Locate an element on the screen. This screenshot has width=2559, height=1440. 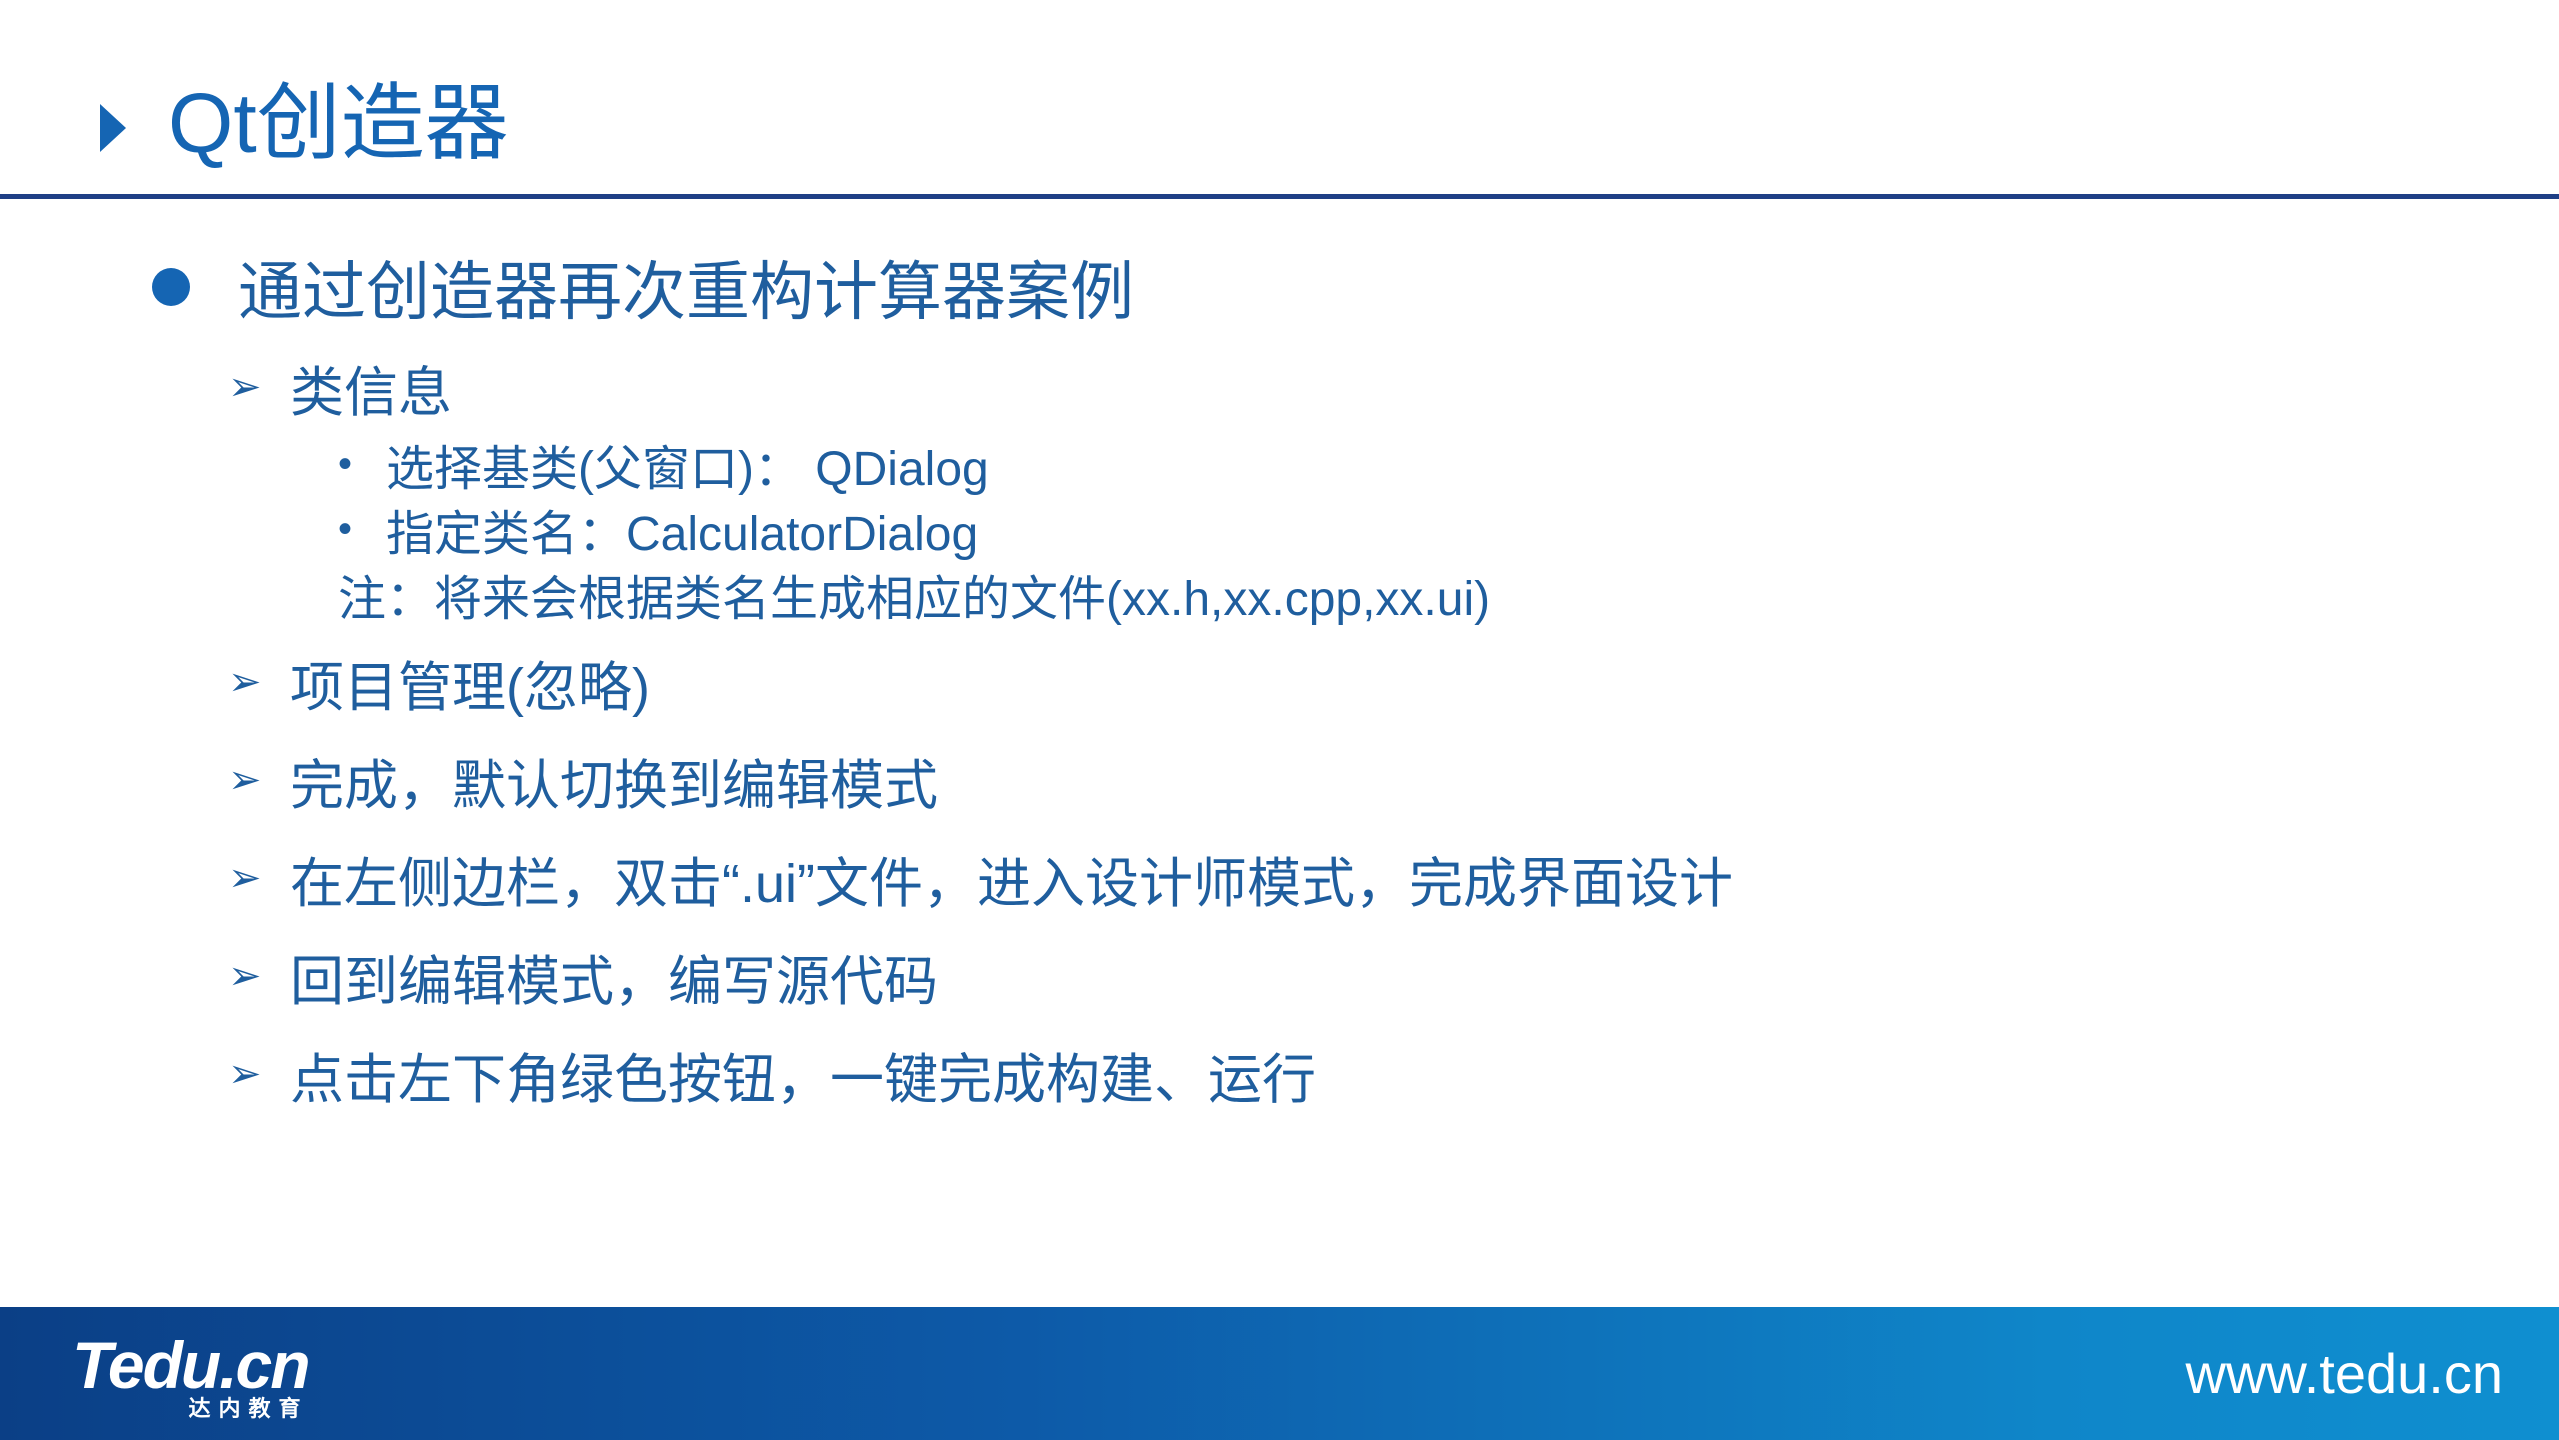
step-label: 点击左下角绿色按钮，一键完成构建、运行 is located at coordinates (803, 1079).